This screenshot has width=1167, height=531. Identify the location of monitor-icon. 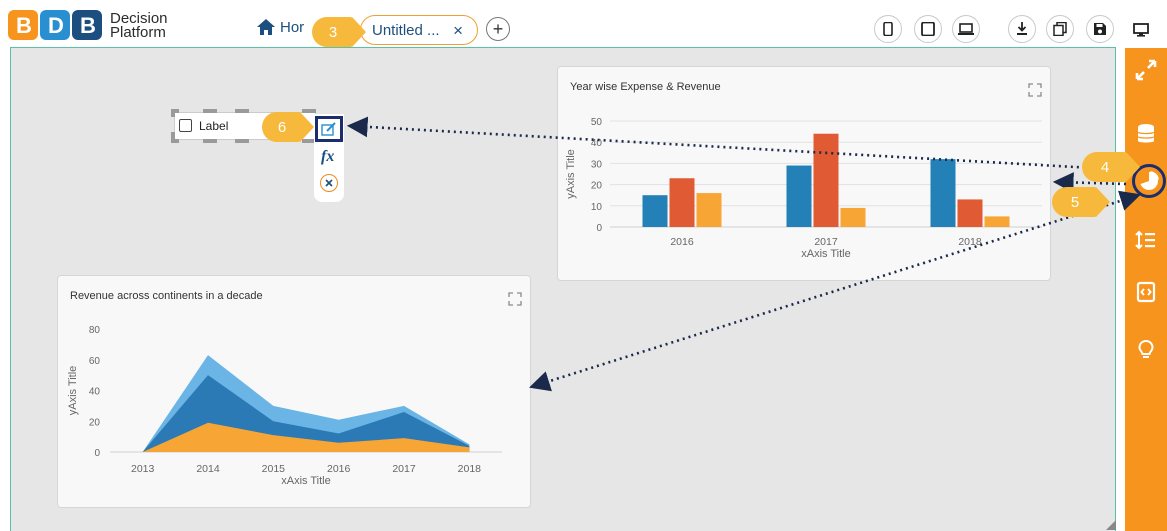
(1141, 30).